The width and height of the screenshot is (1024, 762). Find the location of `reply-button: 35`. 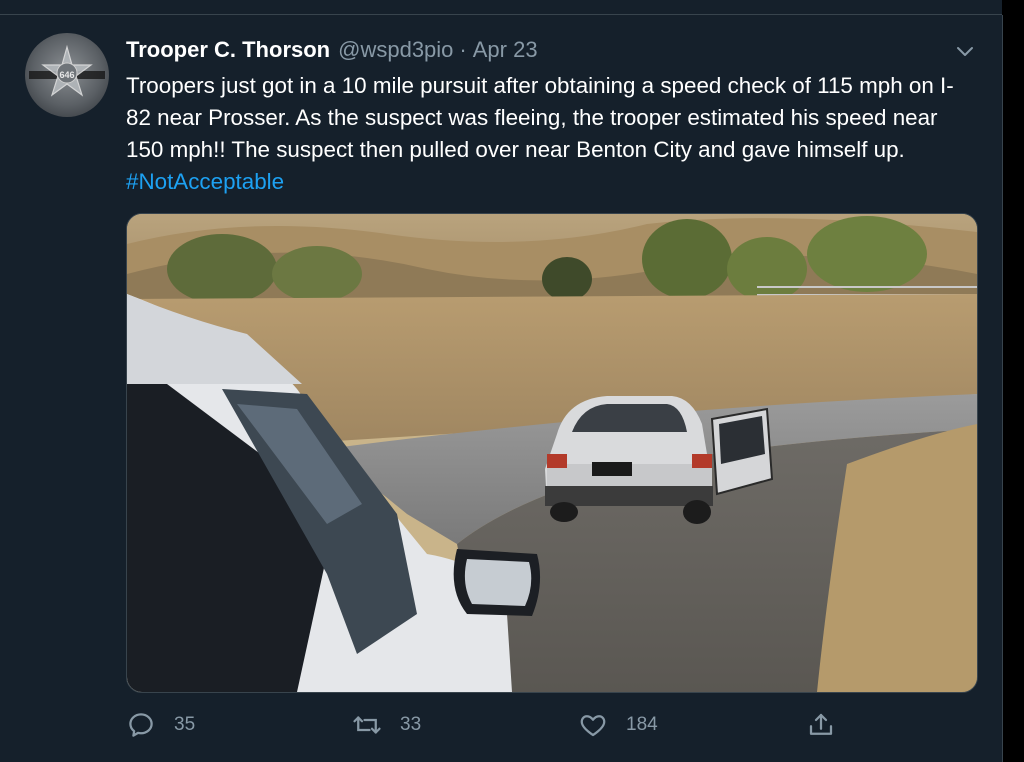

reply-button: 35 is located at coordinates (160, 725).